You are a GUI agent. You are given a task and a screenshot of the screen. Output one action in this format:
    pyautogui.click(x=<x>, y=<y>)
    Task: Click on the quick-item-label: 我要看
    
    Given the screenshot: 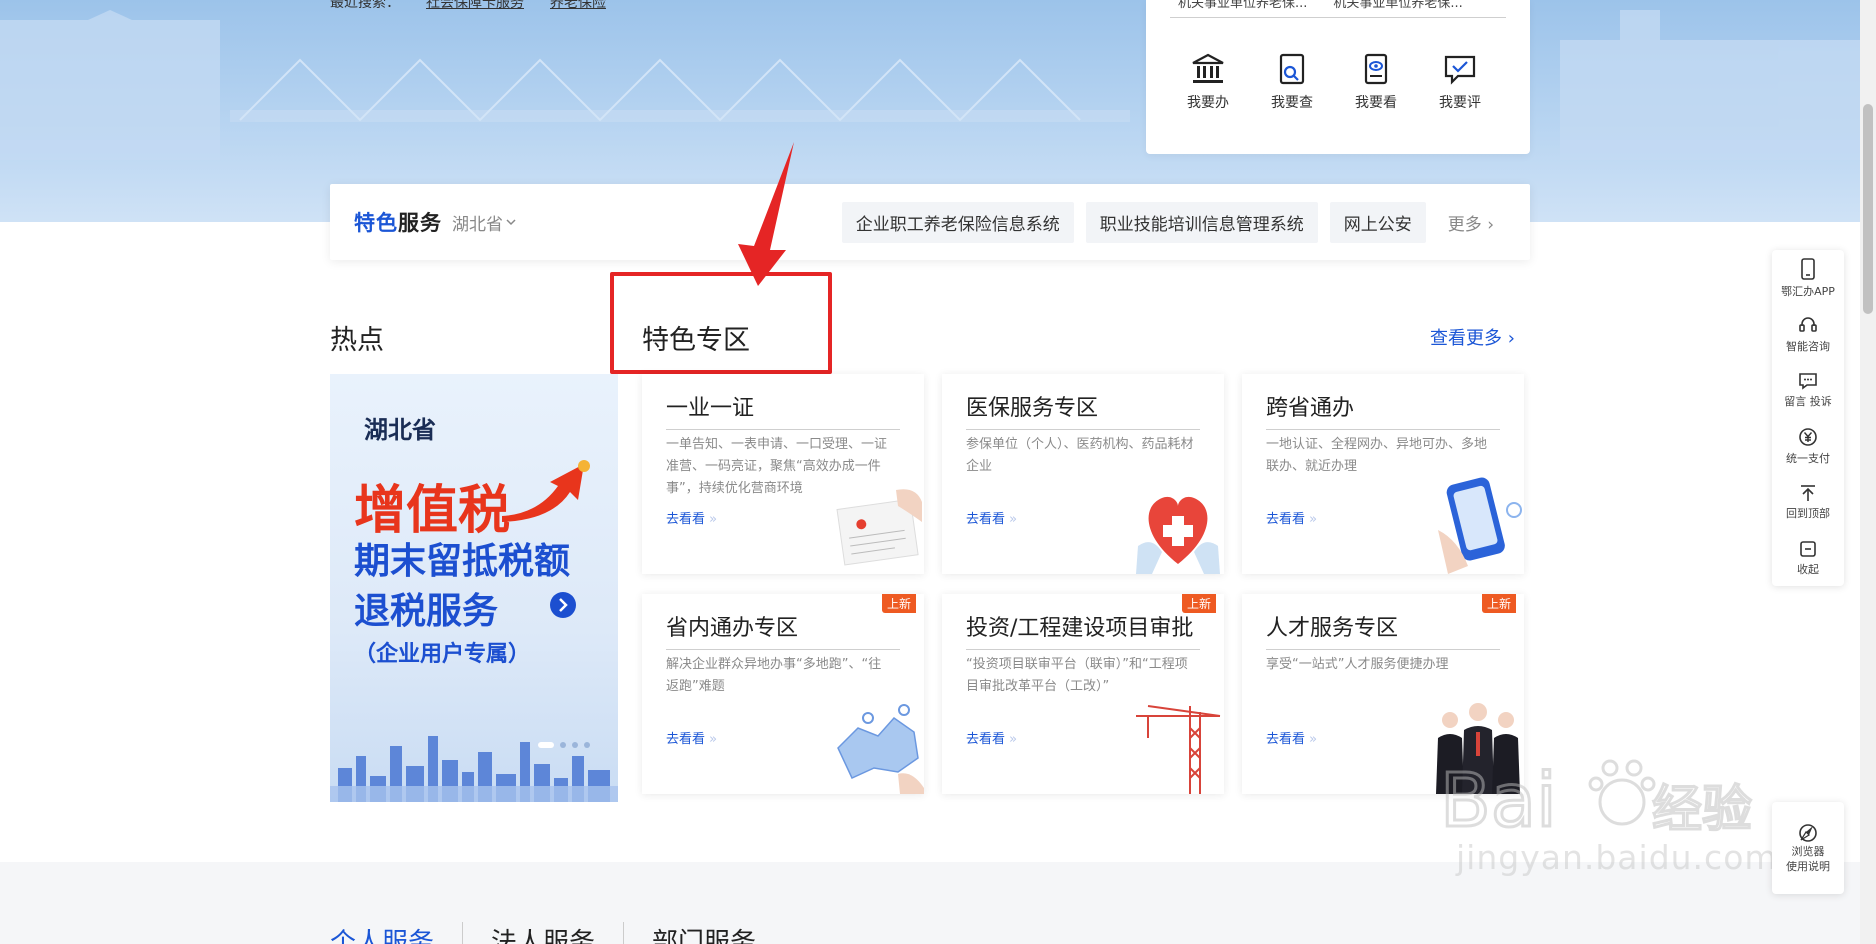 What is the action you would take?
    pyautogui.click(x=1376, y=103)
    